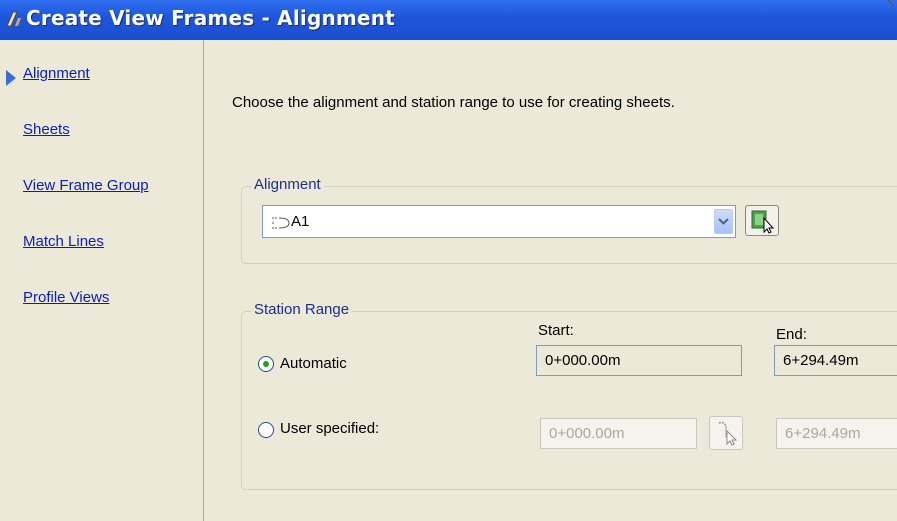 This screenshot has height=521, width=897. Describe the element at coordinates (86, 185) in the screenshot. I see `sidebar-item-view-frame-group: View Frame Group` at that location.